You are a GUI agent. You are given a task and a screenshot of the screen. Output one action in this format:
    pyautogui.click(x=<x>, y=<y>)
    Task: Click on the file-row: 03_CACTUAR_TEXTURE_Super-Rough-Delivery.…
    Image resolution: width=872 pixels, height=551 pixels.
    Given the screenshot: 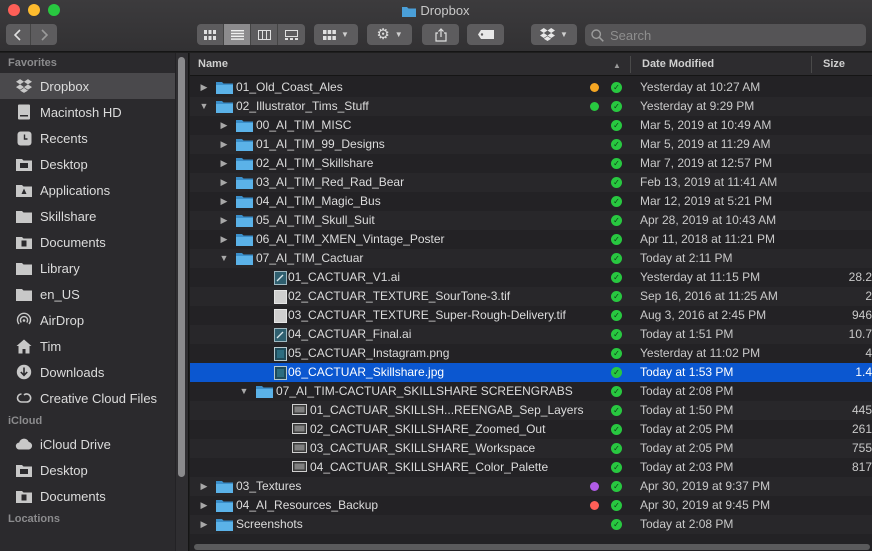 What is the action you would take?
    pyautogui.click(x=531, y=315)
    